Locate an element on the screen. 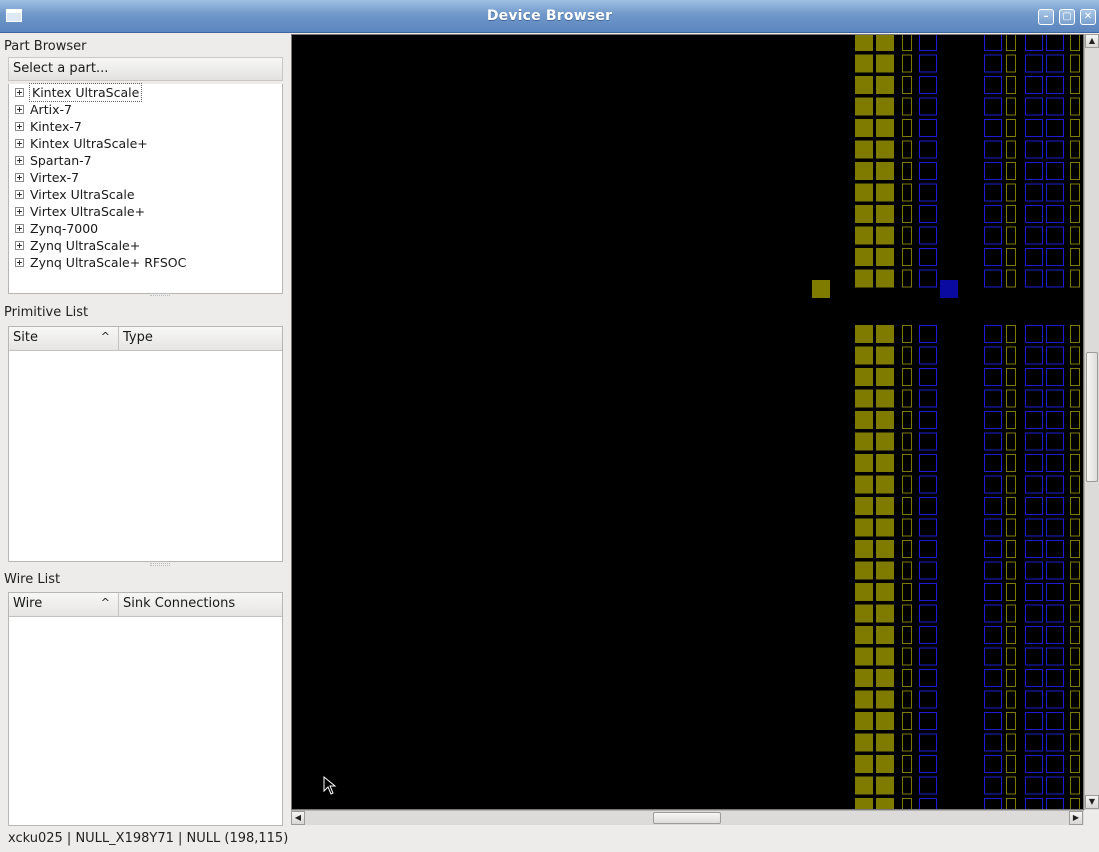 The width and height of the screenshot is (1099, 852). tree-item-part: Virtex UltraScale+ is located at coordinates (145, 211).